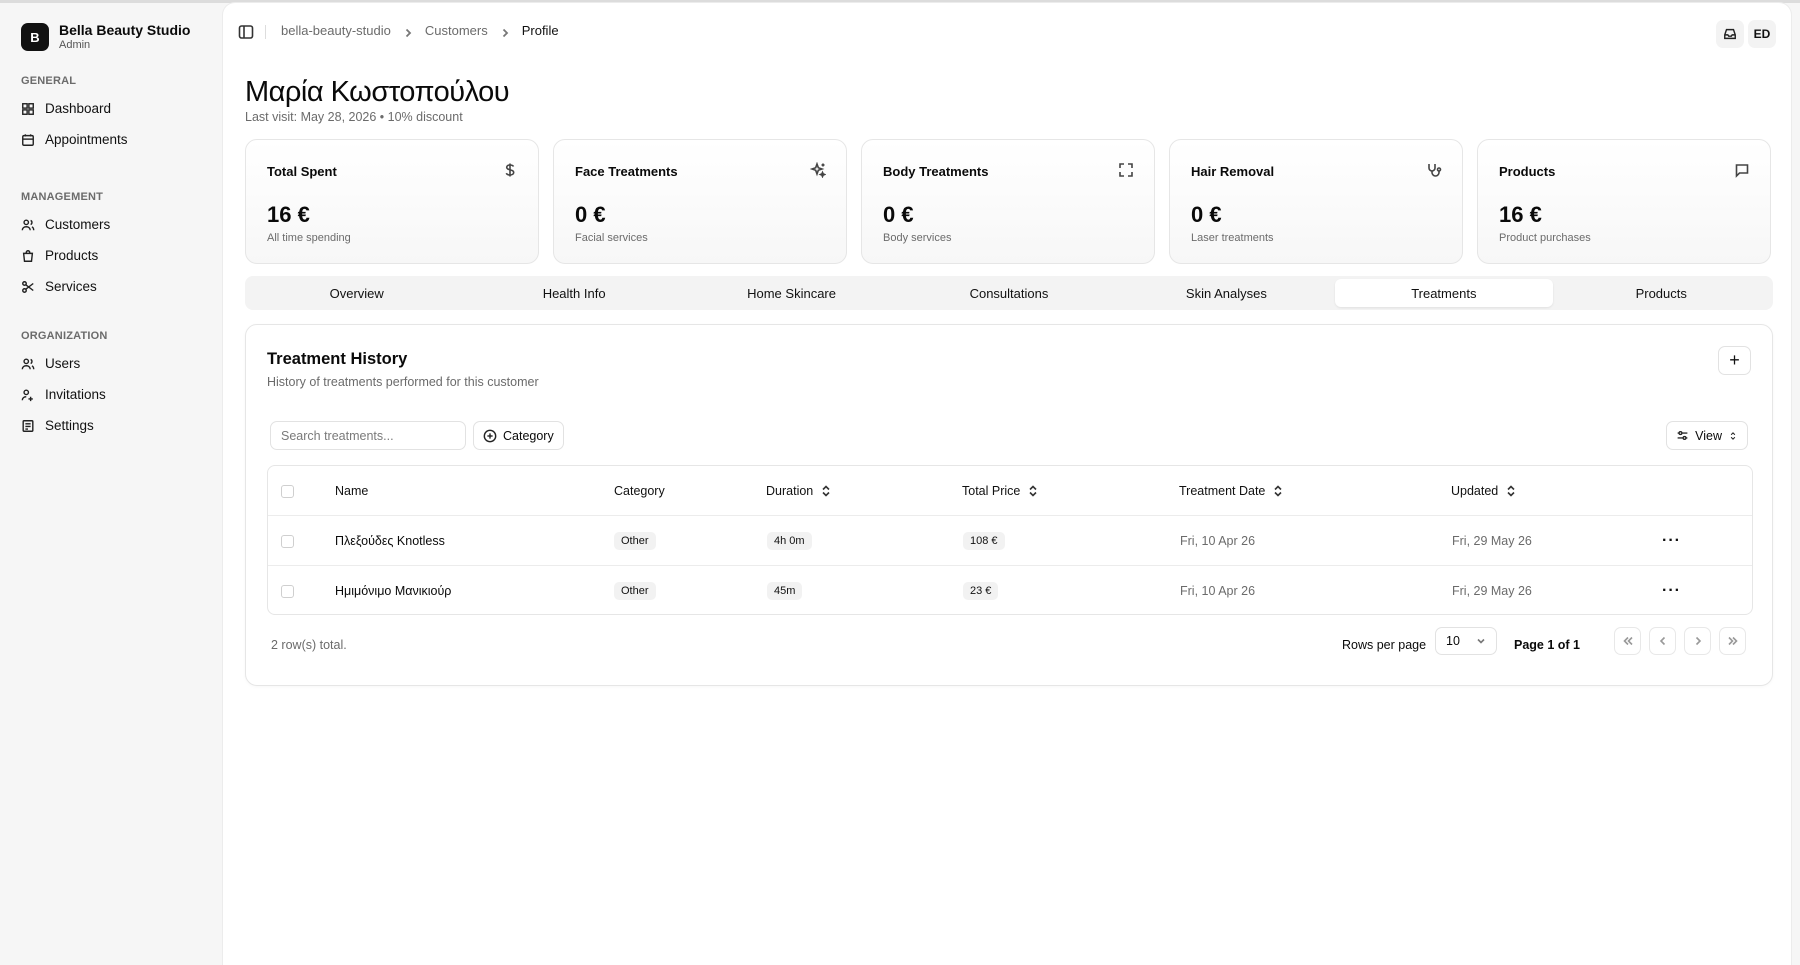 Image resolution: width=1800 pixels, height=965 pixels. Describe the element at coordinates (368, 435) in the screenshot. I see `search-input` at that location.